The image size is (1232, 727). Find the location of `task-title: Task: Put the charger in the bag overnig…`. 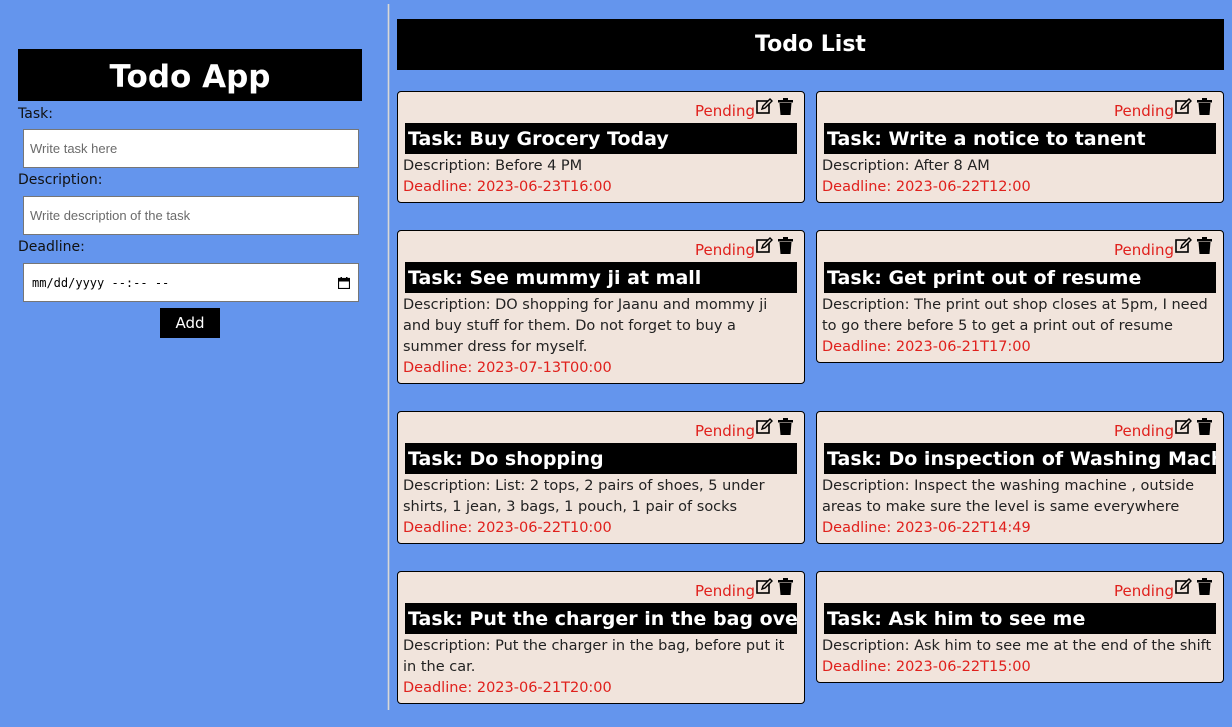

task-title: Task: Put the charger in the bag overnig… is located at coordinates (601, 618).